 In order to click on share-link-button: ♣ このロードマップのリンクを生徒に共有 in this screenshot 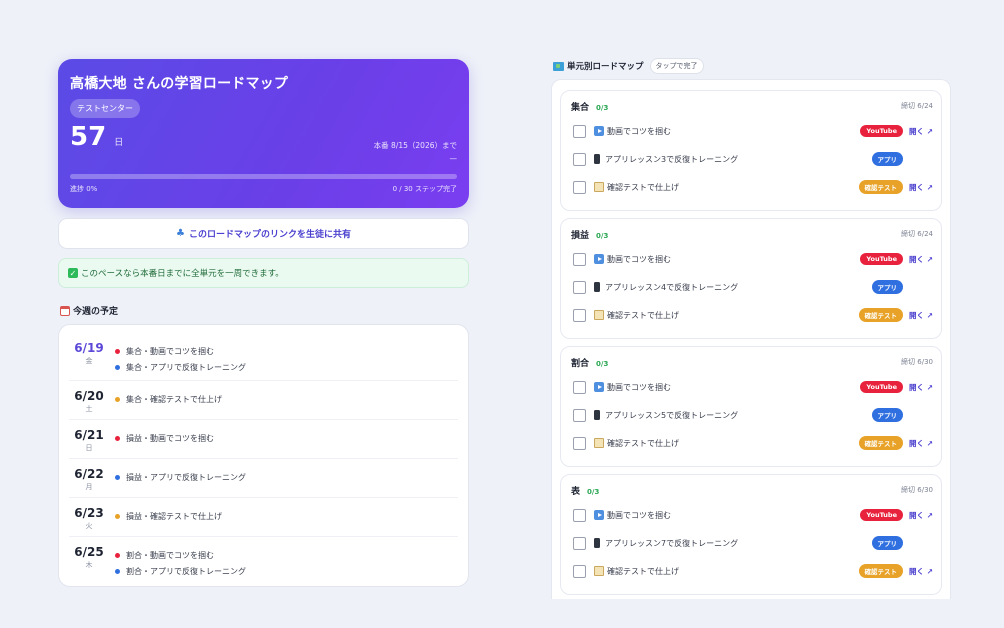, I will do `click(263, 233)`.